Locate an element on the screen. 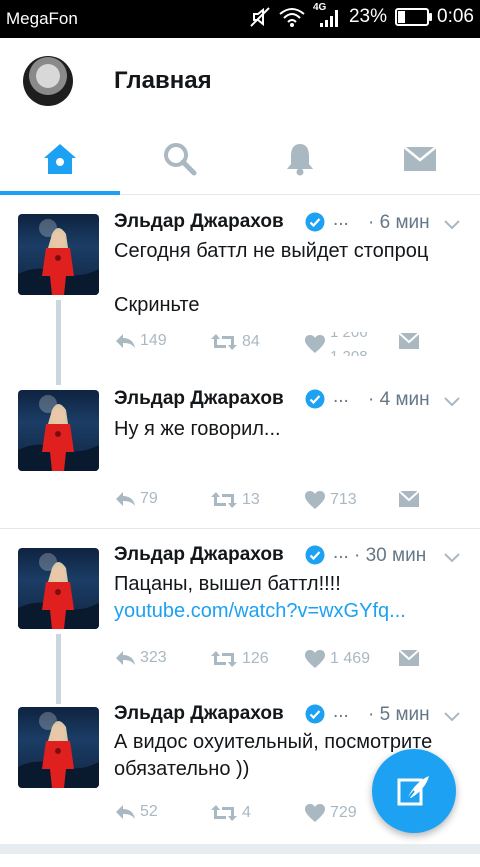  like-count-rolling-in: 1 208 is located at coordinates (349, 352).